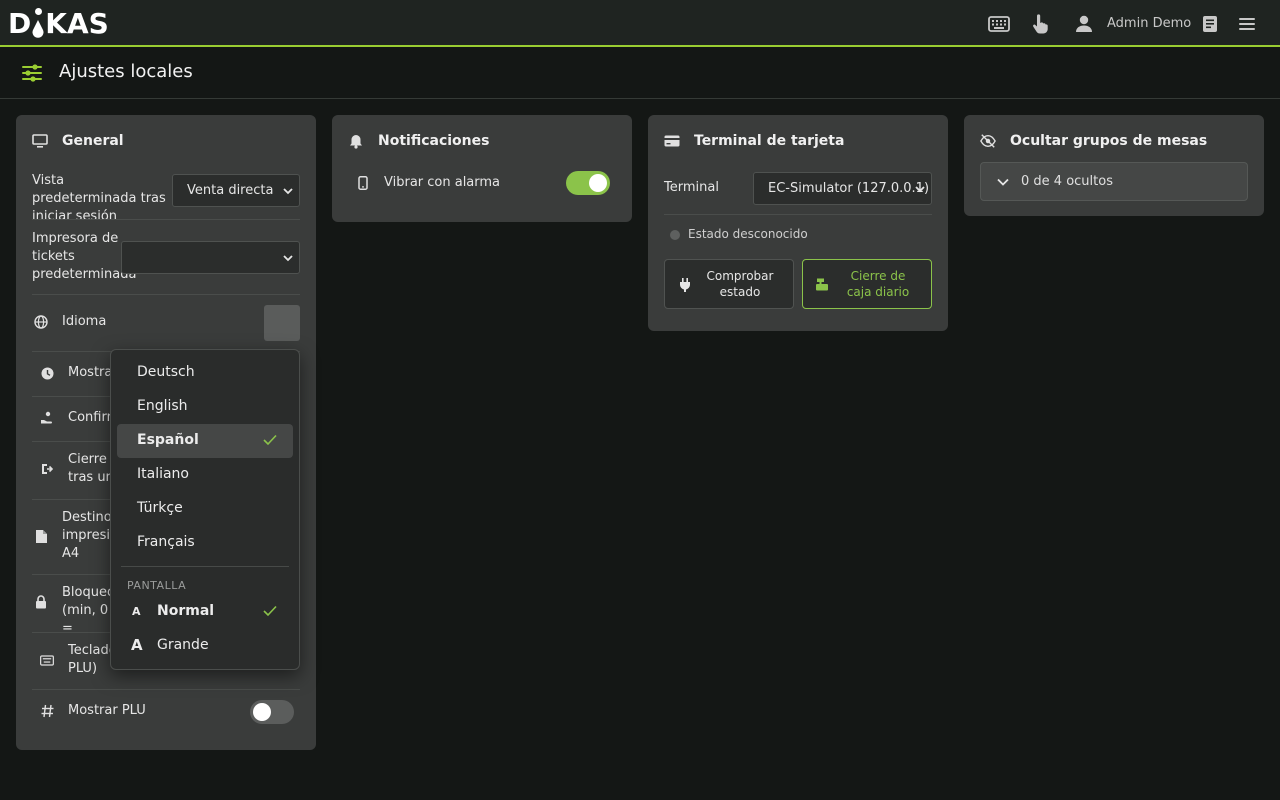  What do you see at coordinates (41, 602) in the screenshot?
I see `lock-icon` at bounding box center [41, 602].